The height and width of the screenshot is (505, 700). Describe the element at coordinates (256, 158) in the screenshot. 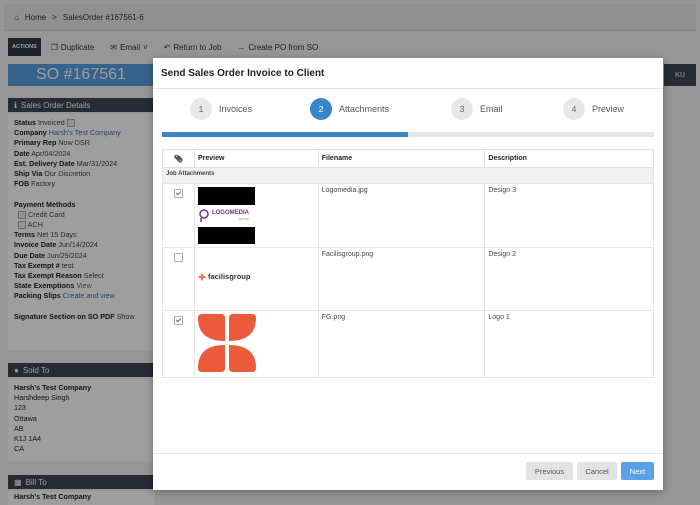

I see `col-preview: Preview` at that location.